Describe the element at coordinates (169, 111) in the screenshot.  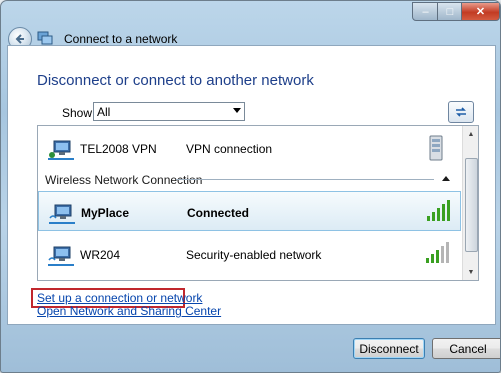
I see `show-filter-select: All` at that location.